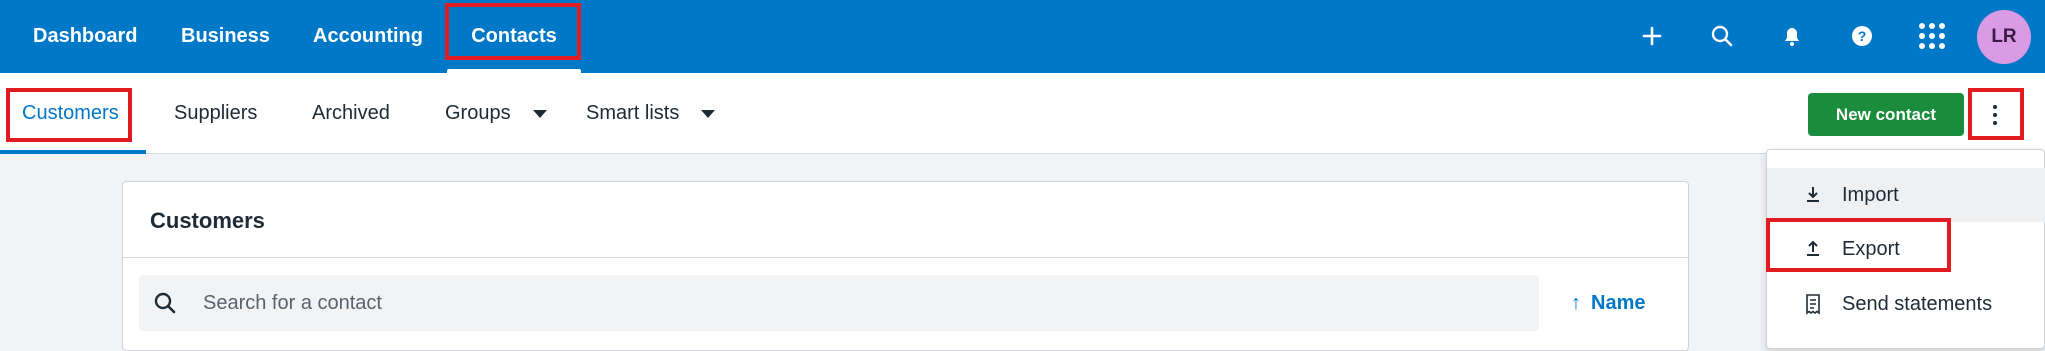 The width and height of the screenshot is (2045, 351). I want to click on user-avatar: LR, so click(2004, 37).